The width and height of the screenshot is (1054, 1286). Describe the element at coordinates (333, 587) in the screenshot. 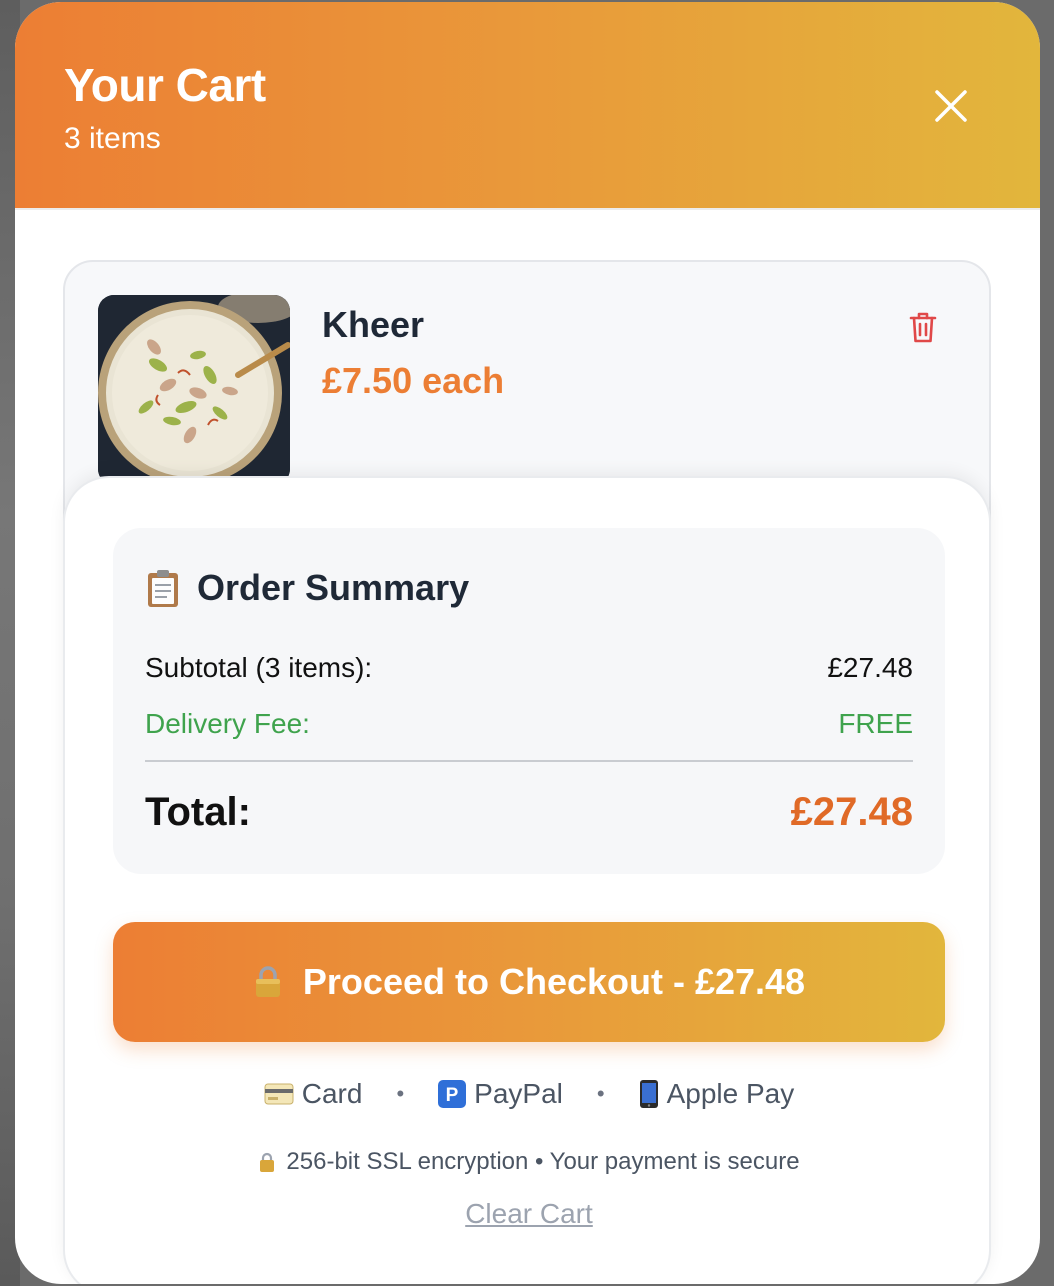

I see `order-summary-title: Order Summary` at that location.